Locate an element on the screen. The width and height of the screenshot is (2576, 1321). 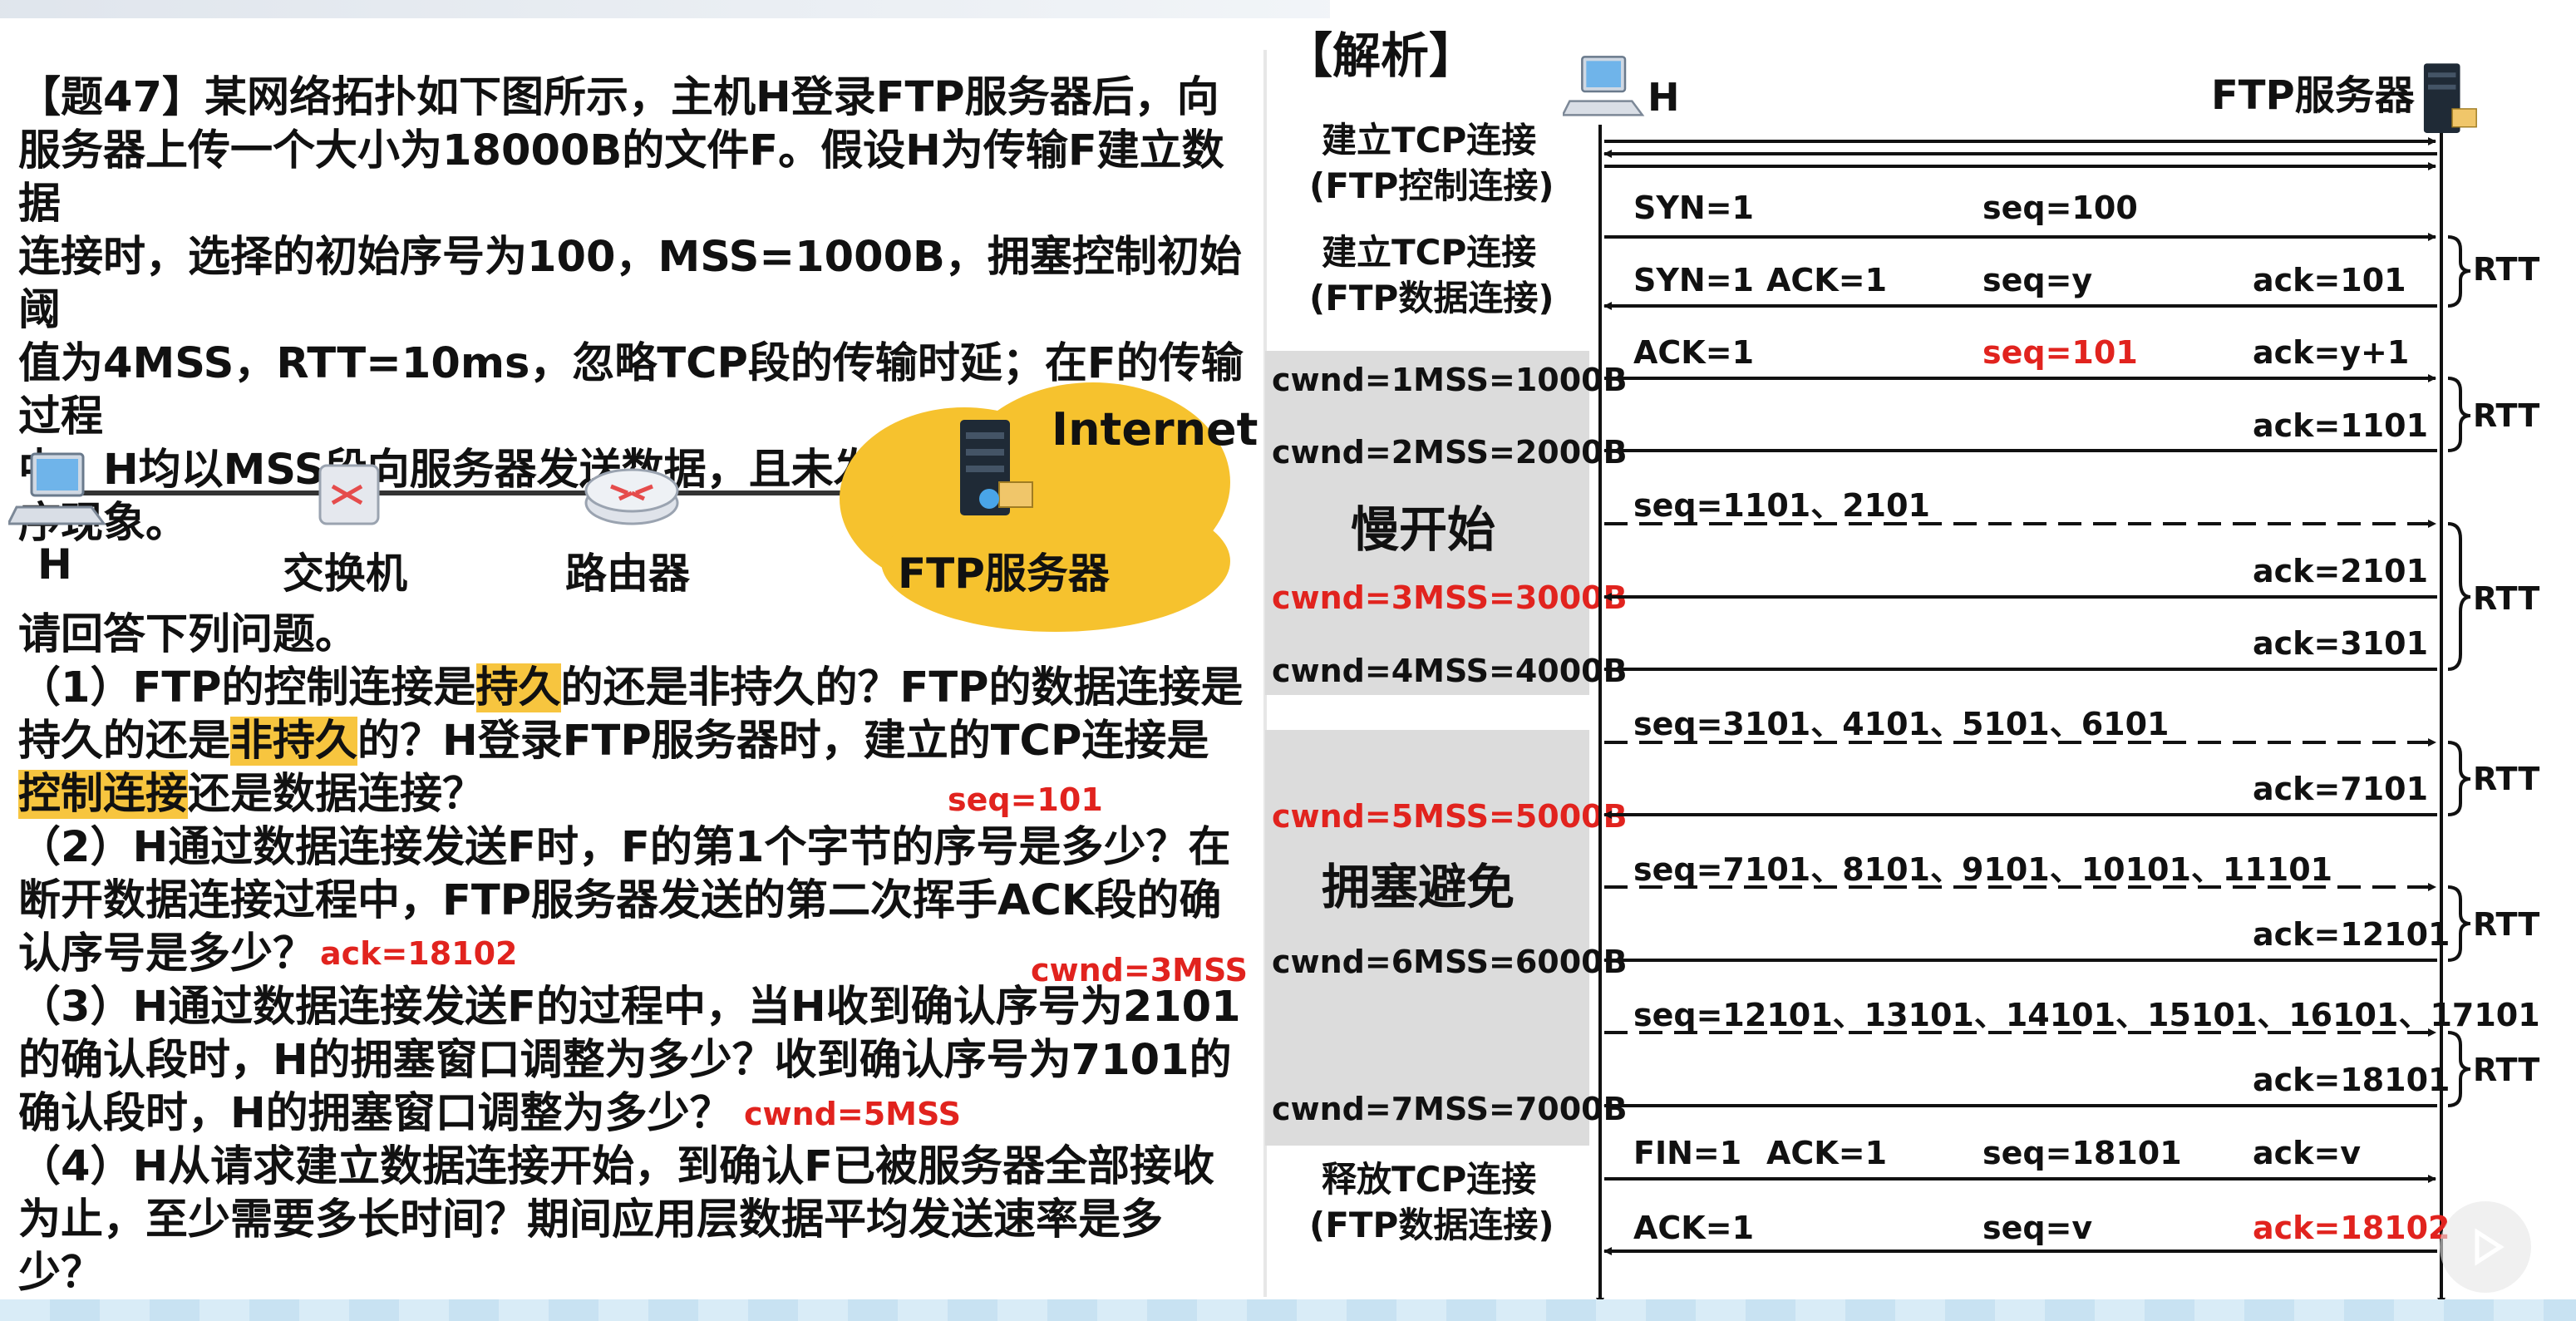
q3-line2: 的确认段时，H的拥塞窗口调整为多少？收到确认序号为7101的 is located at coordinates (625, 1060).